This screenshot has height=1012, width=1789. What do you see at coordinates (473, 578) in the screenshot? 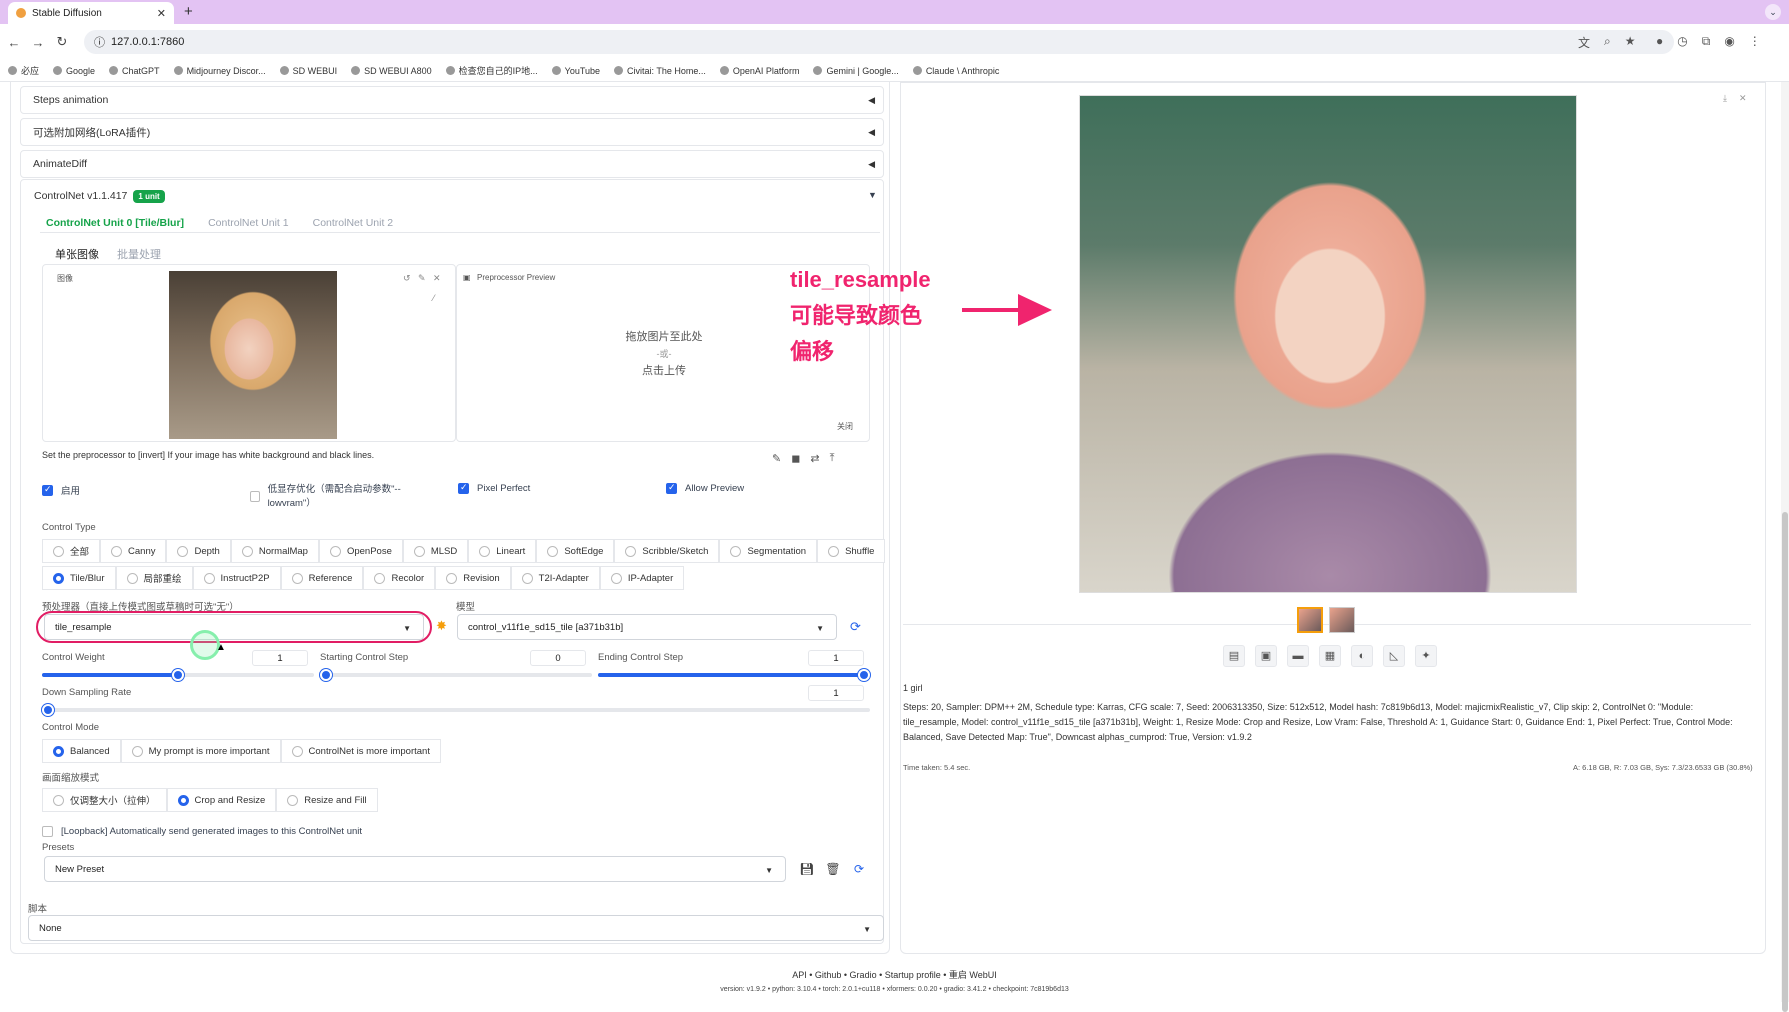
I see `control-type-option: Revision` at bounding box center [473, 578].